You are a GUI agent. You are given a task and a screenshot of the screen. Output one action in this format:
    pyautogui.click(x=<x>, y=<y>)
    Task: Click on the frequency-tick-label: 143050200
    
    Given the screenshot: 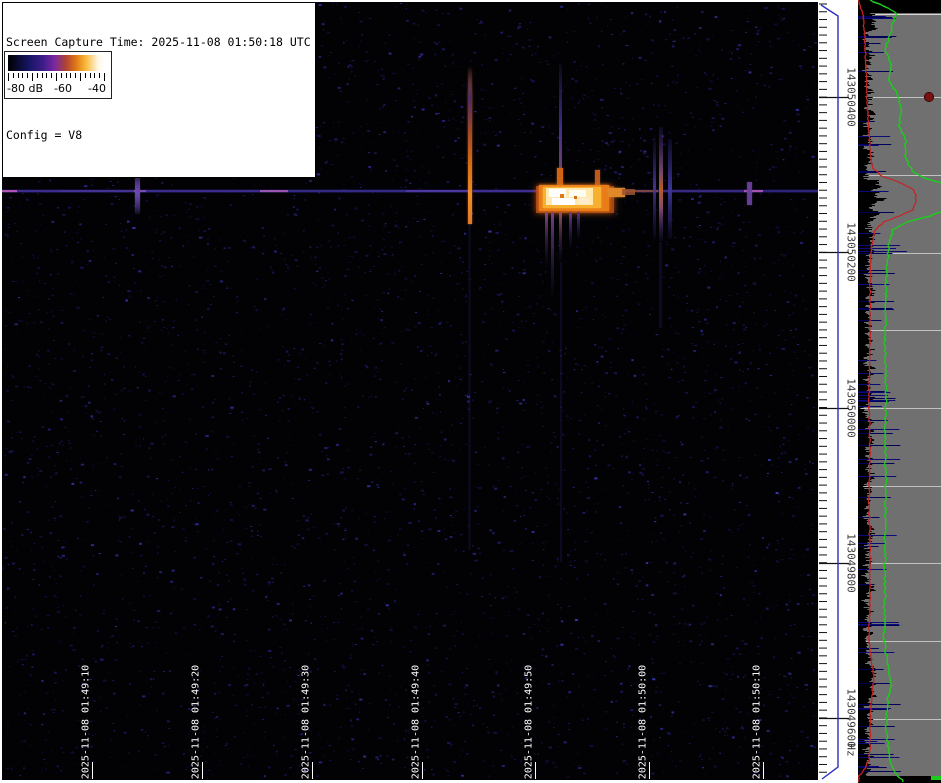 What is the action you would take?
    pyautogui.click(x=851, y=252)
    